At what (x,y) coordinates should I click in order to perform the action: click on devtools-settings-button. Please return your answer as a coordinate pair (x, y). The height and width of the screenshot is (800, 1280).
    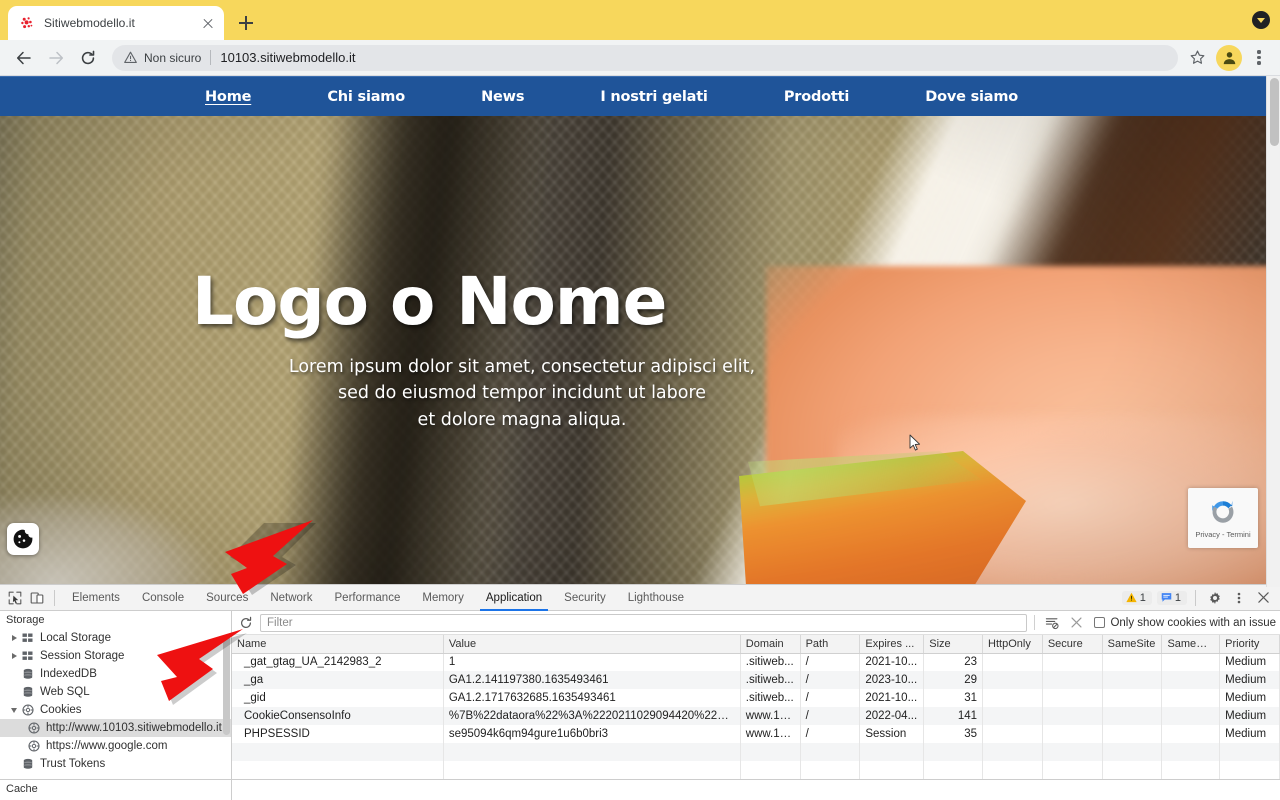
    Looking at the image, I should click on (1215, 598).